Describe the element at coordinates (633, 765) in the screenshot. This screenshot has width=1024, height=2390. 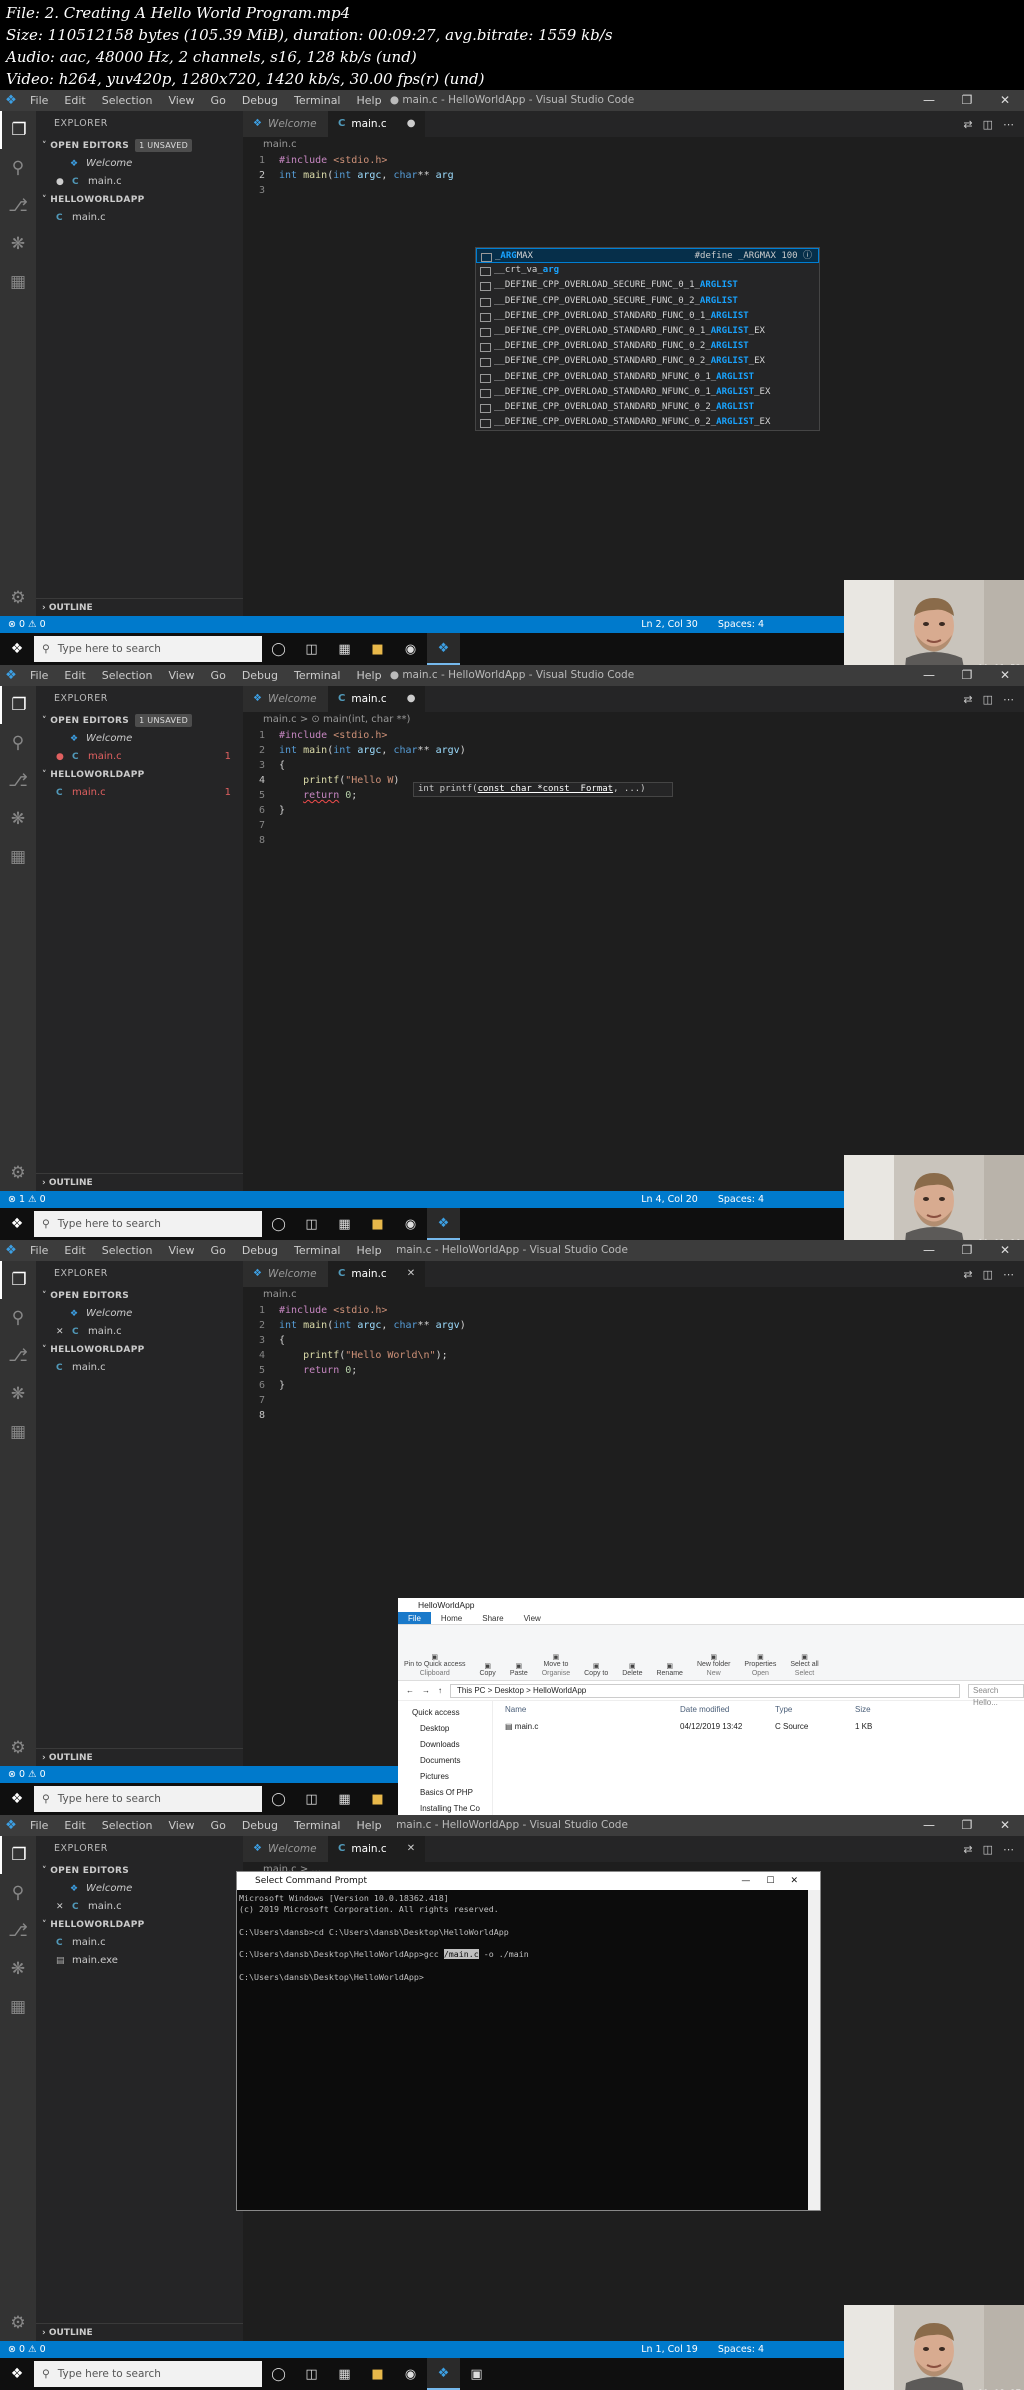
I see `code-line: 3{` at that location.